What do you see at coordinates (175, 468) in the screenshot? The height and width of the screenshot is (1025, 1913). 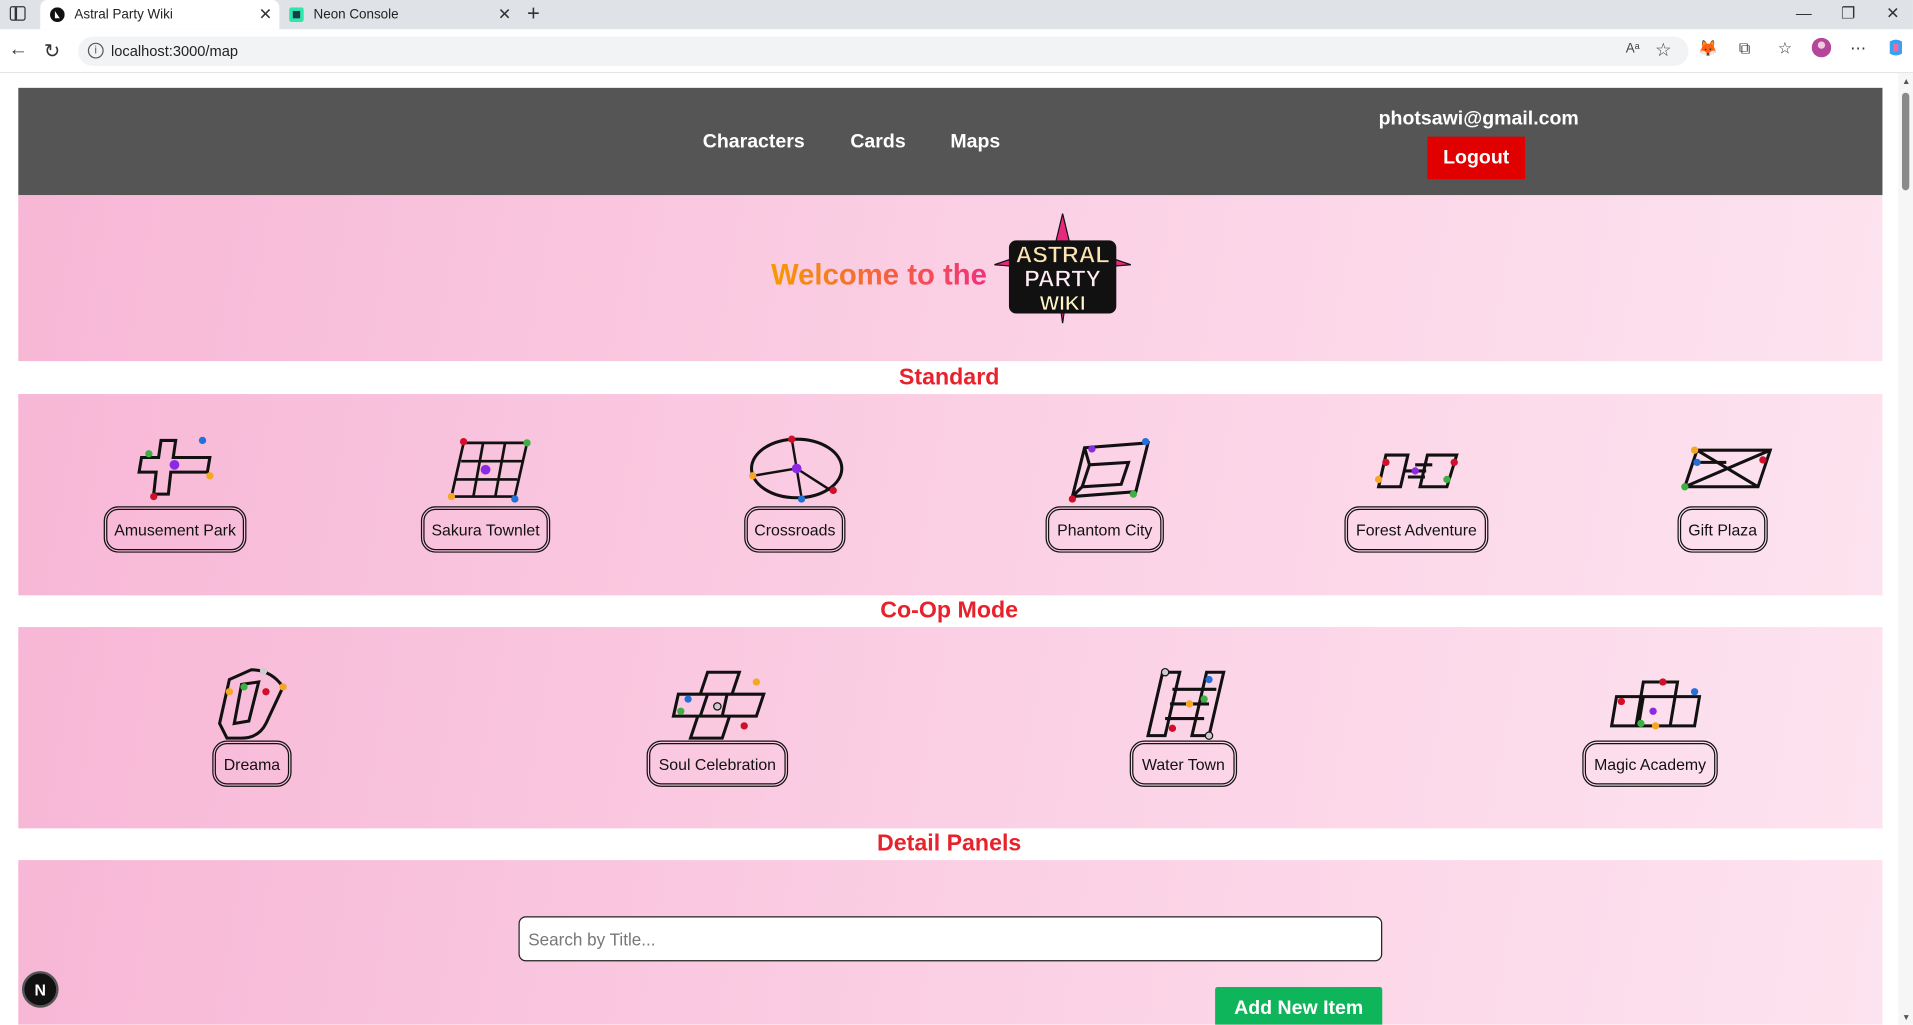 I see `amusement-park-map-icon` at bounding box center [175, 468].